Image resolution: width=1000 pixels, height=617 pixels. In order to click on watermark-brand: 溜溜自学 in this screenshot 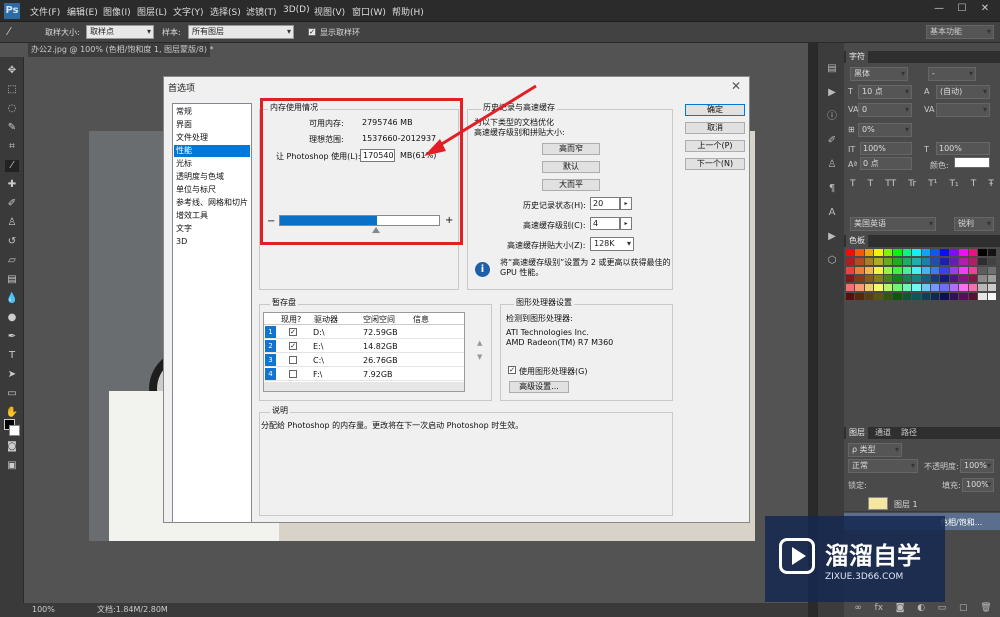, I will do `click(873, 556)`.